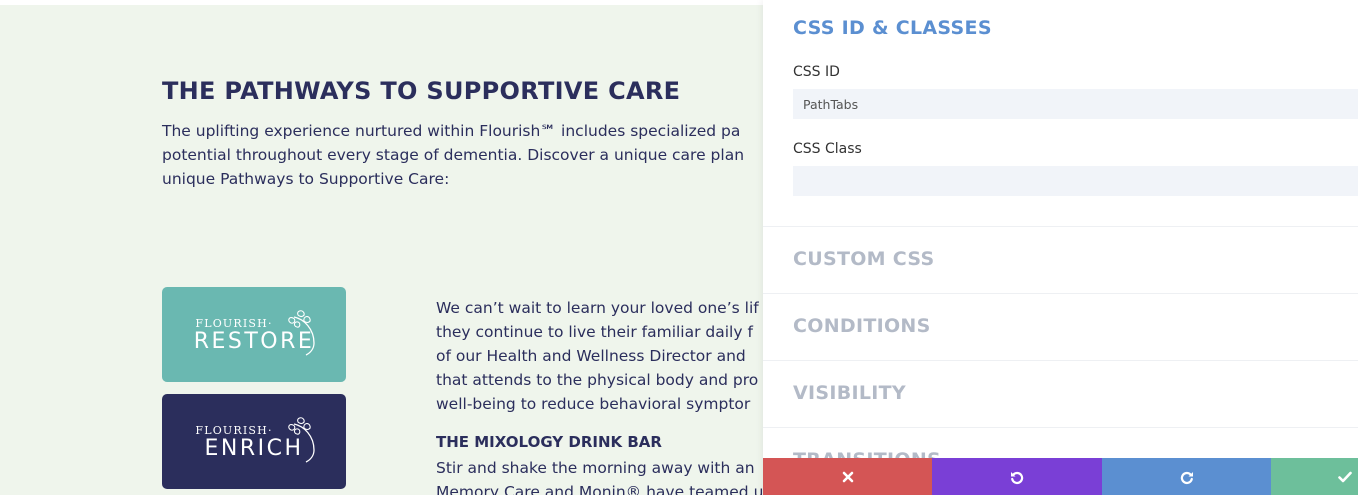 The image size is (1358, 495). What do you see at coordinates (599, 489) in the screenshot?
I see `body-line: Memory Care and Monin® have teamed u` at bounding box center [599, 489].